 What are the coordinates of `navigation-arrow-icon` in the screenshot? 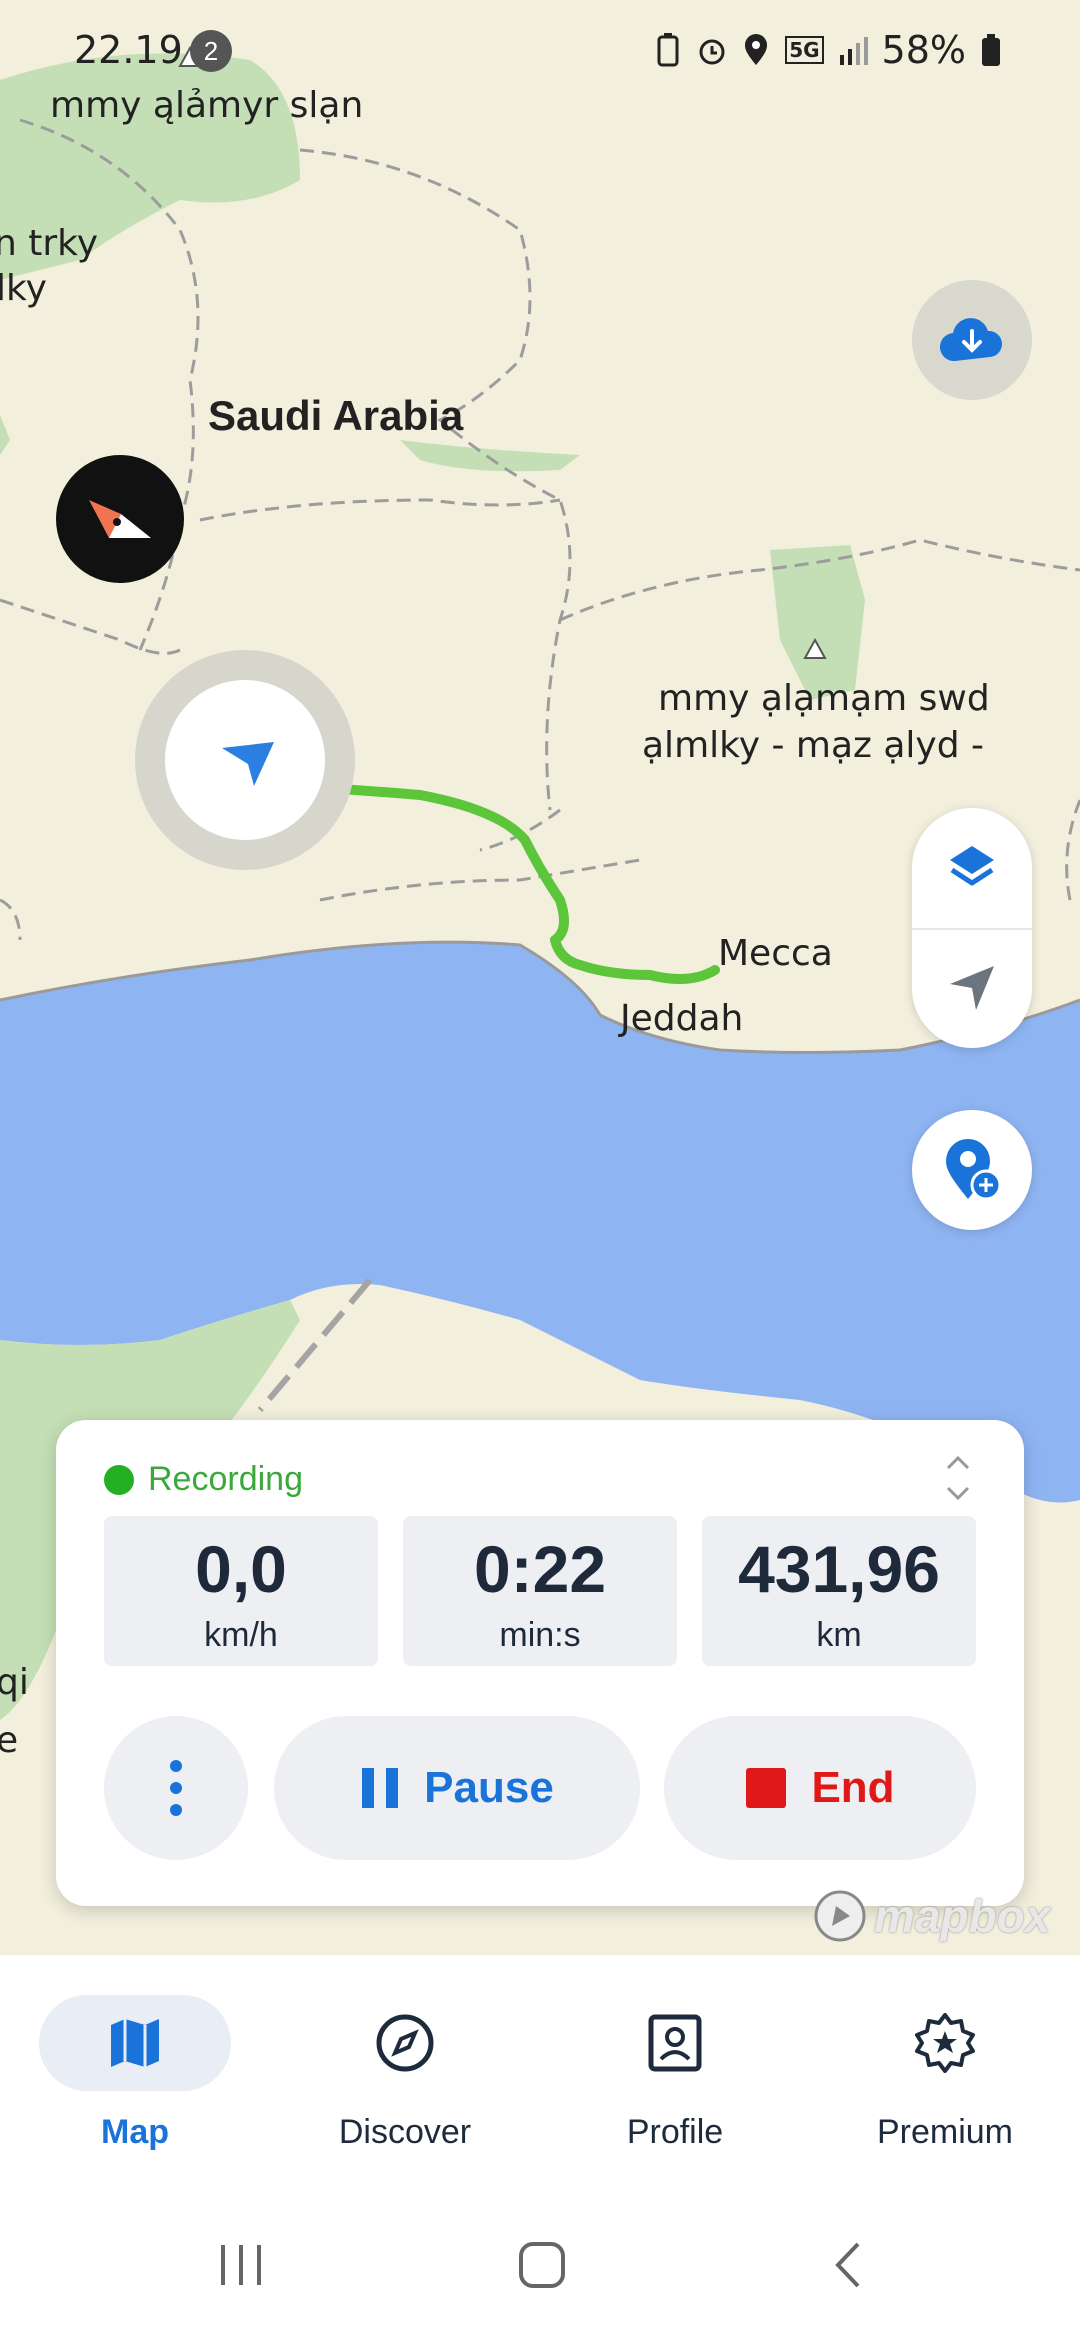 It's located at (972, 988).